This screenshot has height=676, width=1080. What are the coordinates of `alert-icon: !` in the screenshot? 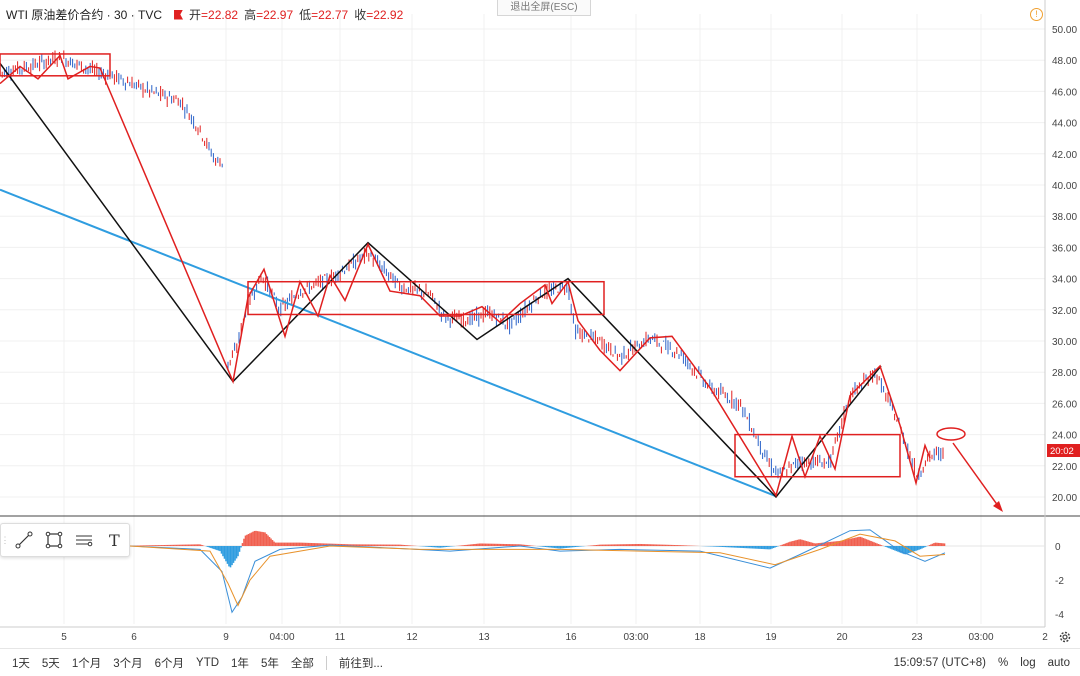 It's located at (1036, 14).